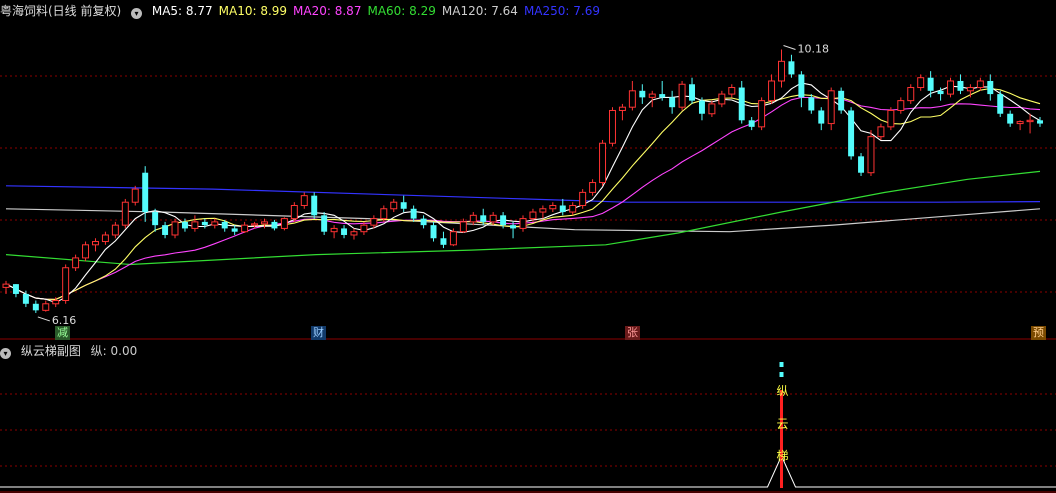  What do you see at coordinates (783, 391) in the screenshot?
I see `indicator-char: 纵` at bounding box center [783, 391].